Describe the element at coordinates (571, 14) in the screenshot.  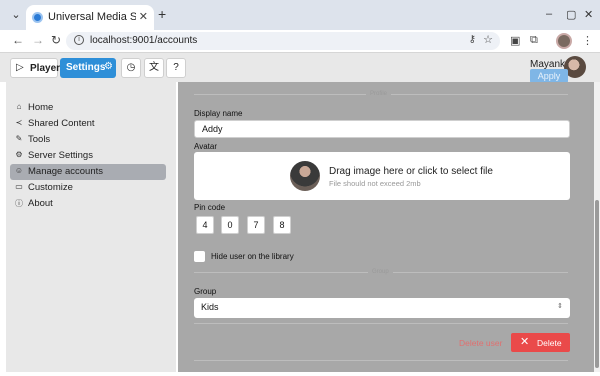
I see `maximize-button: ▢` at that location.